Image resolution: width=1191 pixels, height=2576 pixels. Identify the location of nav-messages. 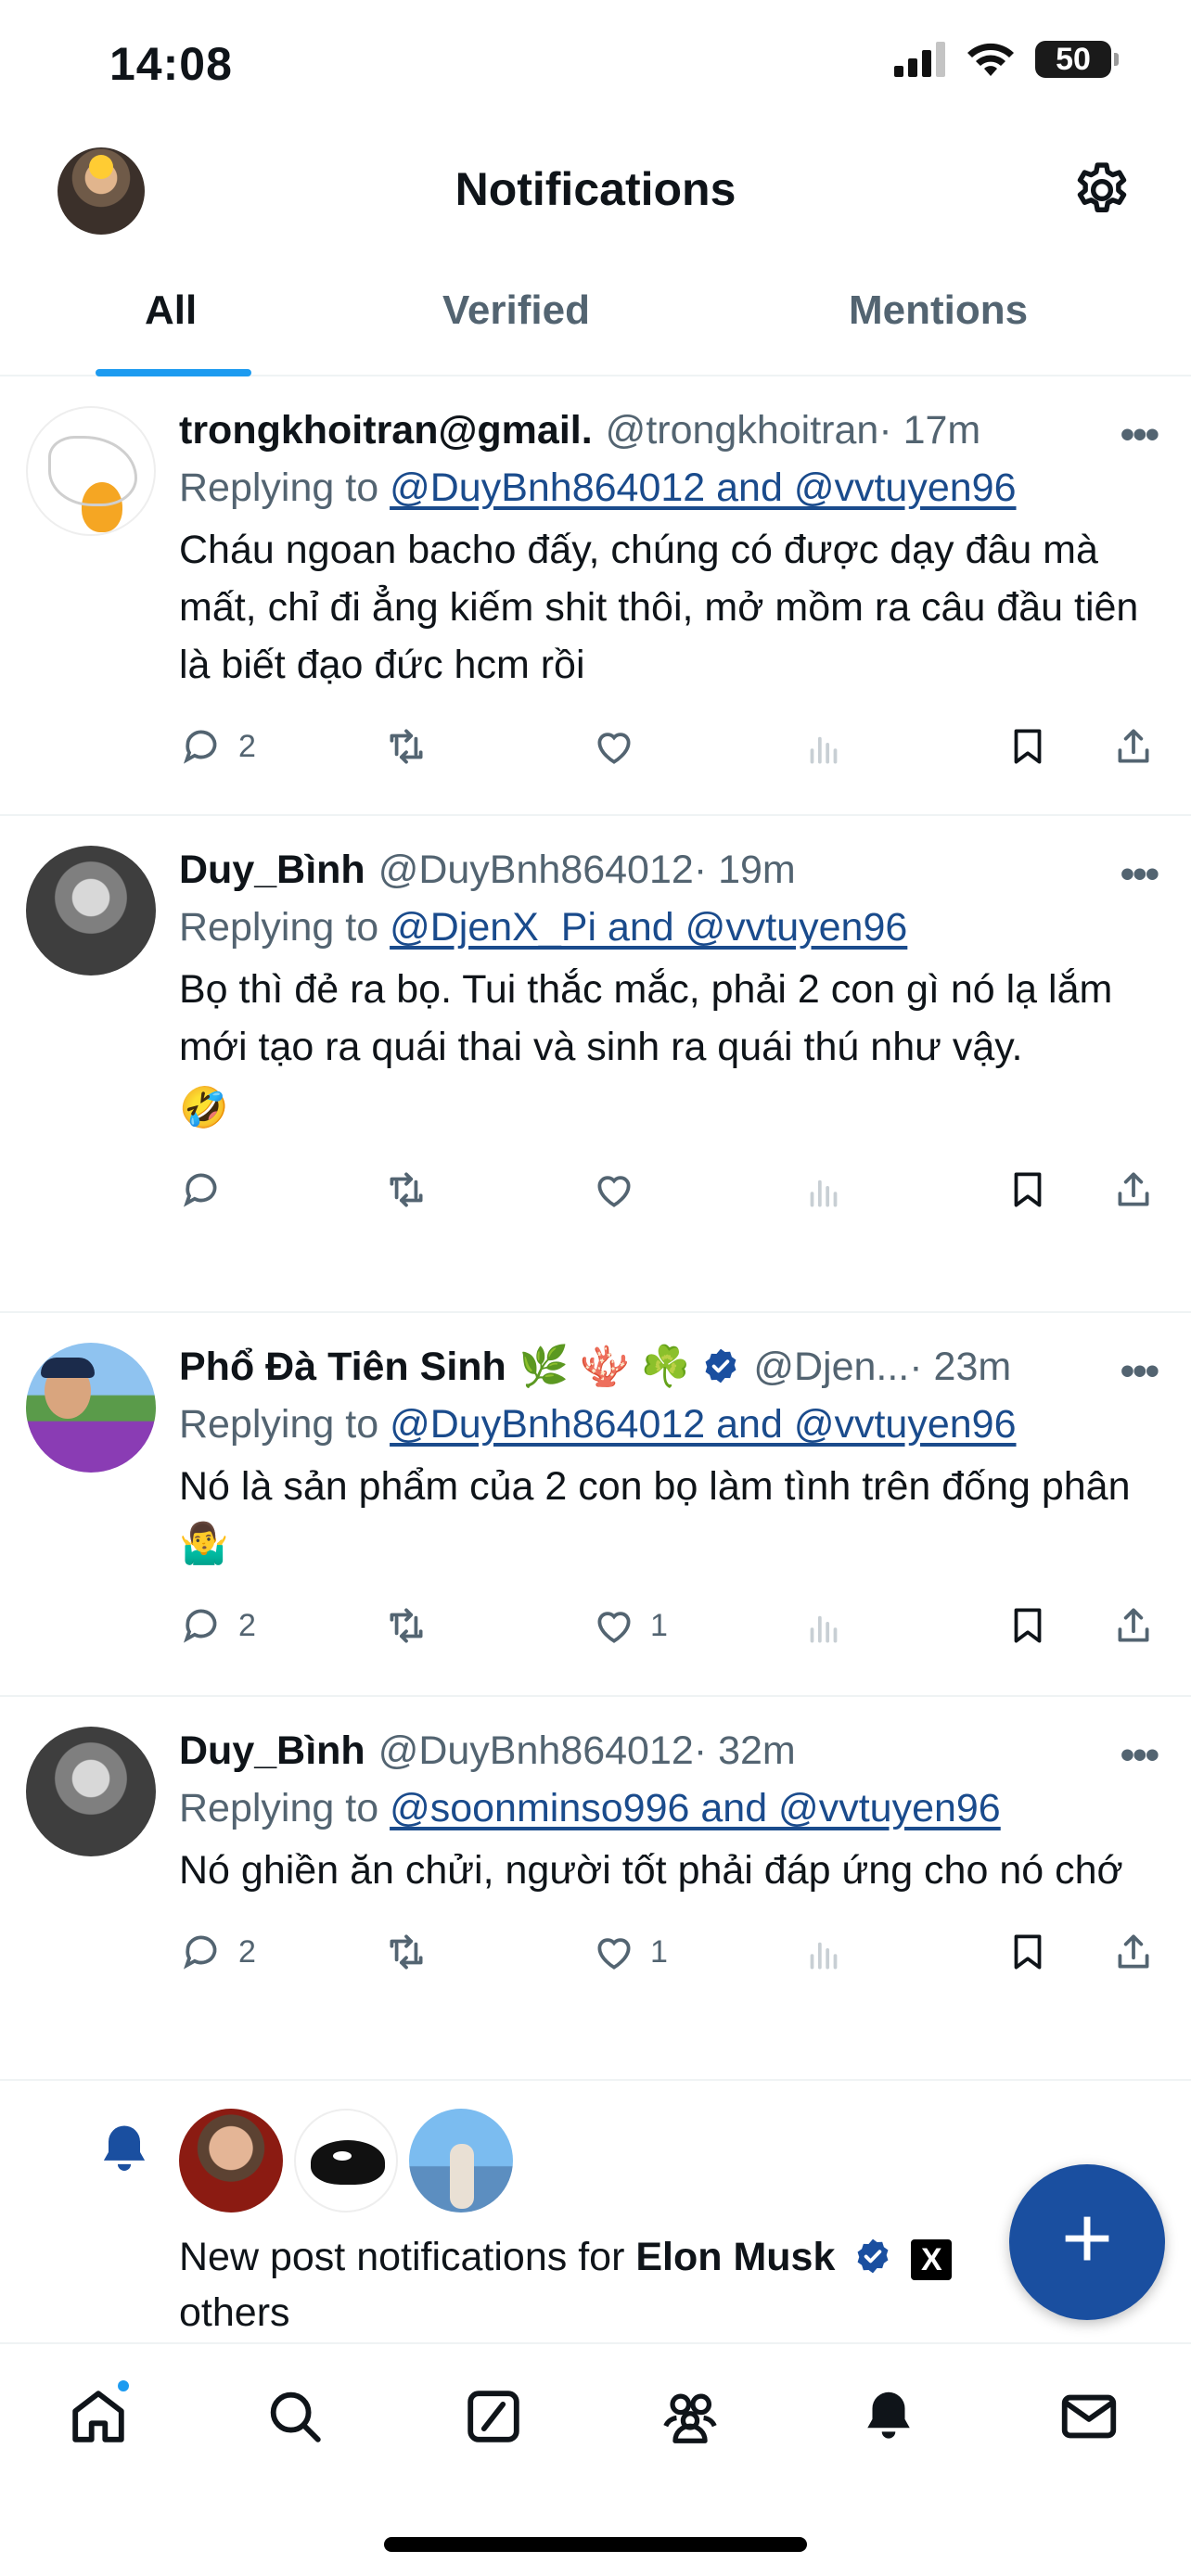
(1089, 2417).